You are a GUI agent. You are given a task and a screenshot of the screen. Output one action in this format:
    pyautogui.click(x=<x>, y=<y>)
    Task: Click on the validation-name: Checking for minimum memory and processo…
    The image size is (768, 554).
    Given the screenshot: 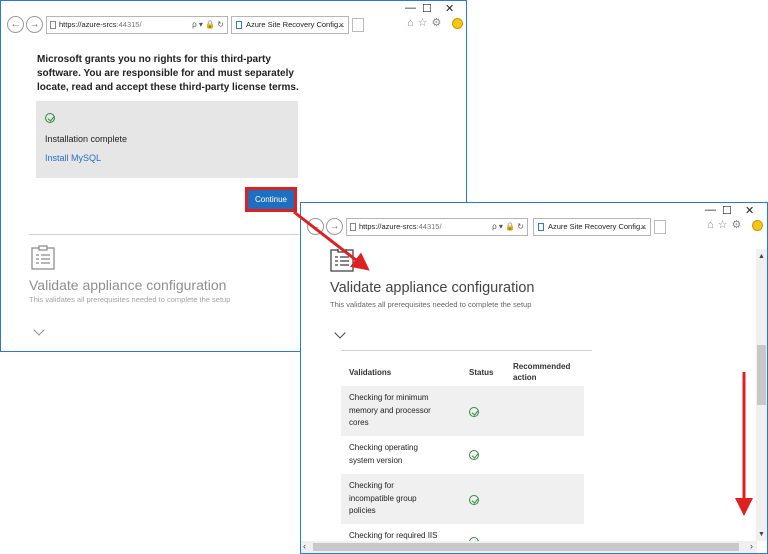 What is the action you would take?
    pyautogui.click(x=399, y=411)
    